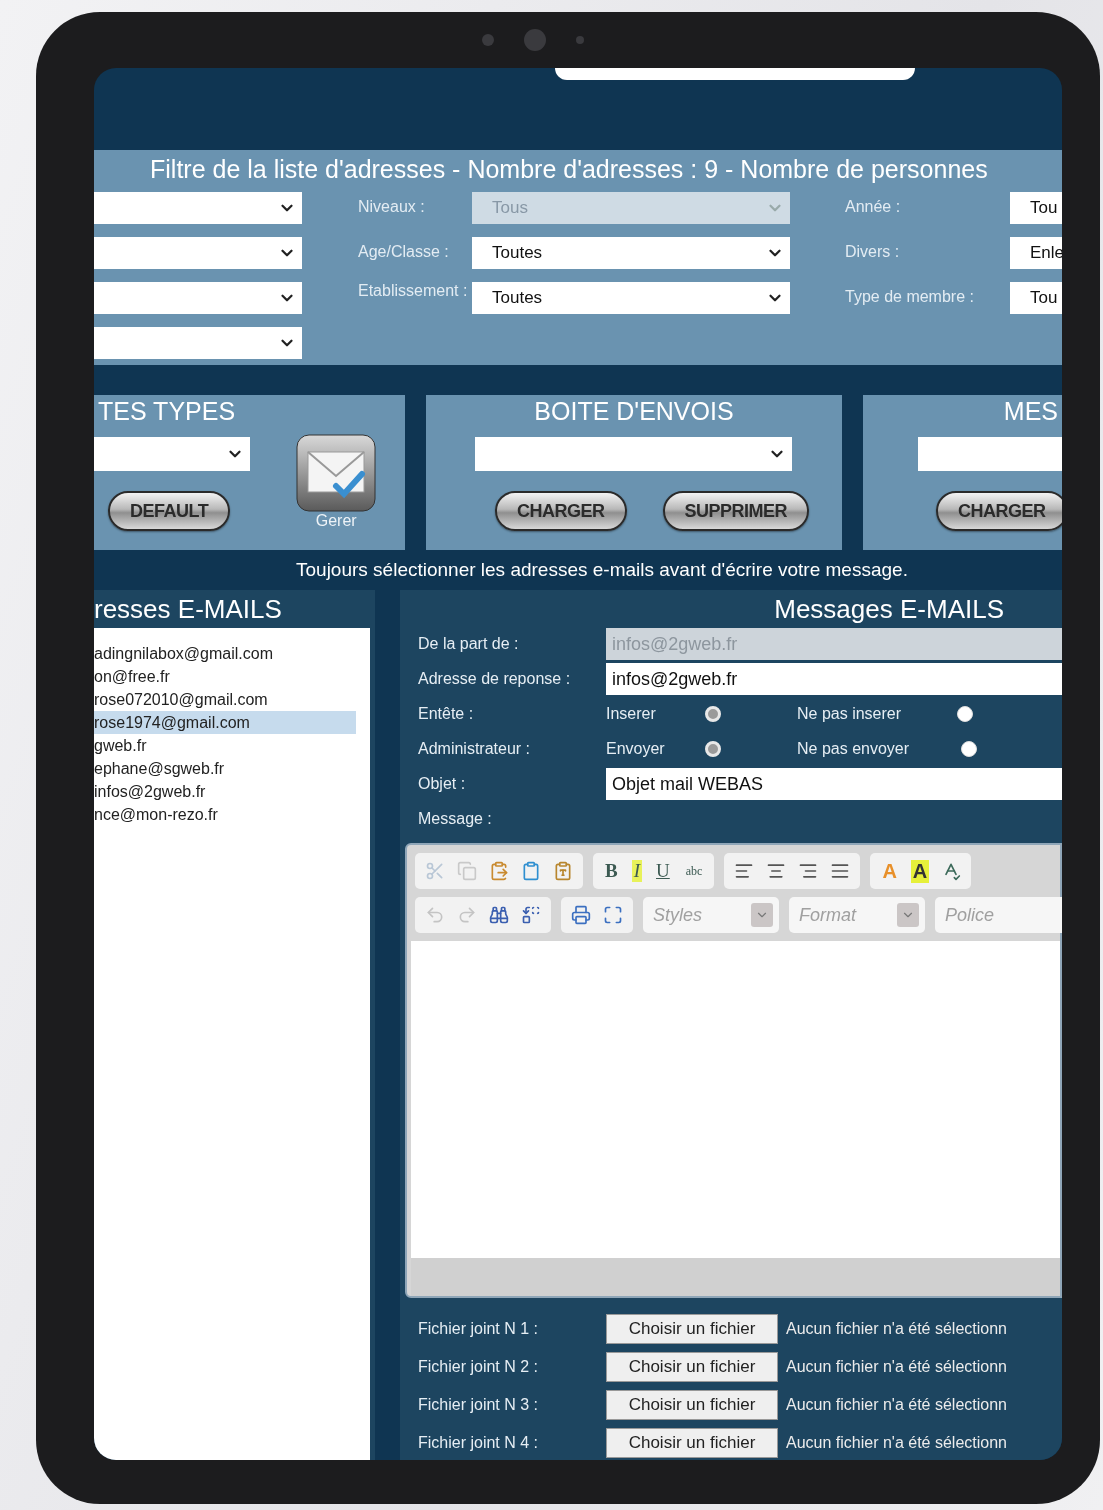 The image size is (1103, 1510). I want to click on form-label: Objet :, so click(442, 784).